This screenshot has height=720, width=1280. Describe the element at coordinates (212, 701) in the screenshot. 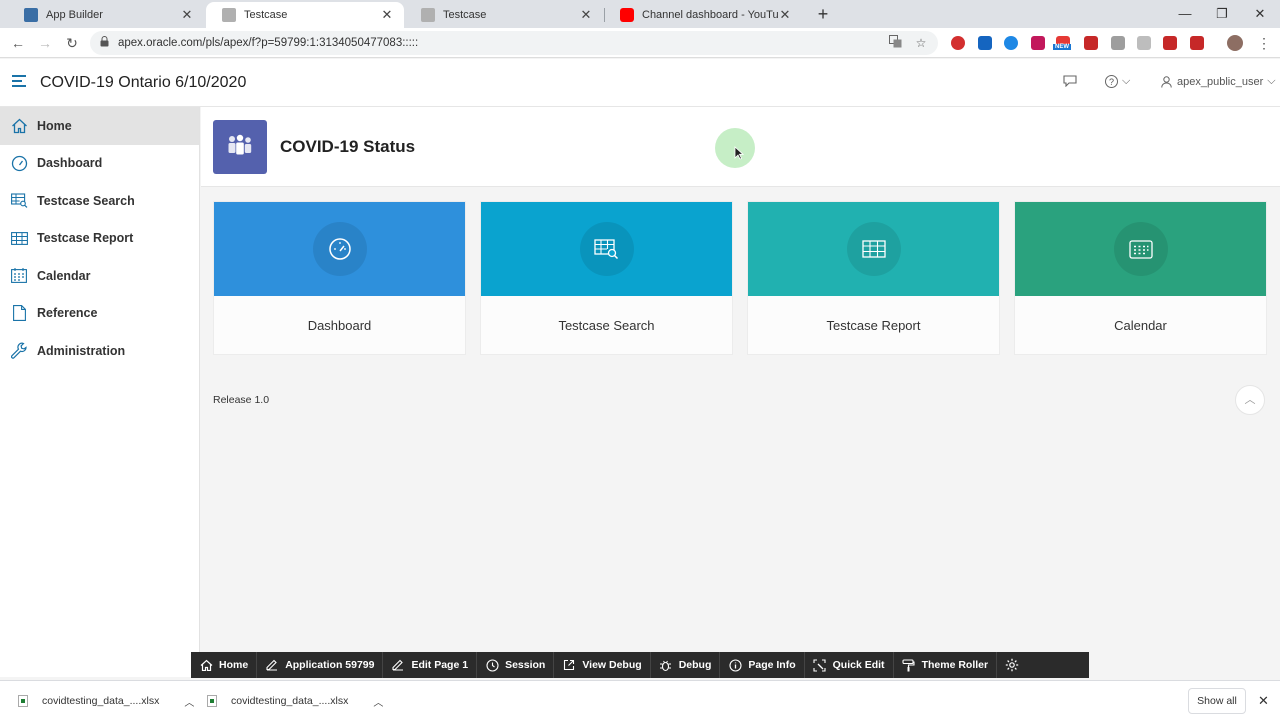

I see `excel-file-icon` at that location.